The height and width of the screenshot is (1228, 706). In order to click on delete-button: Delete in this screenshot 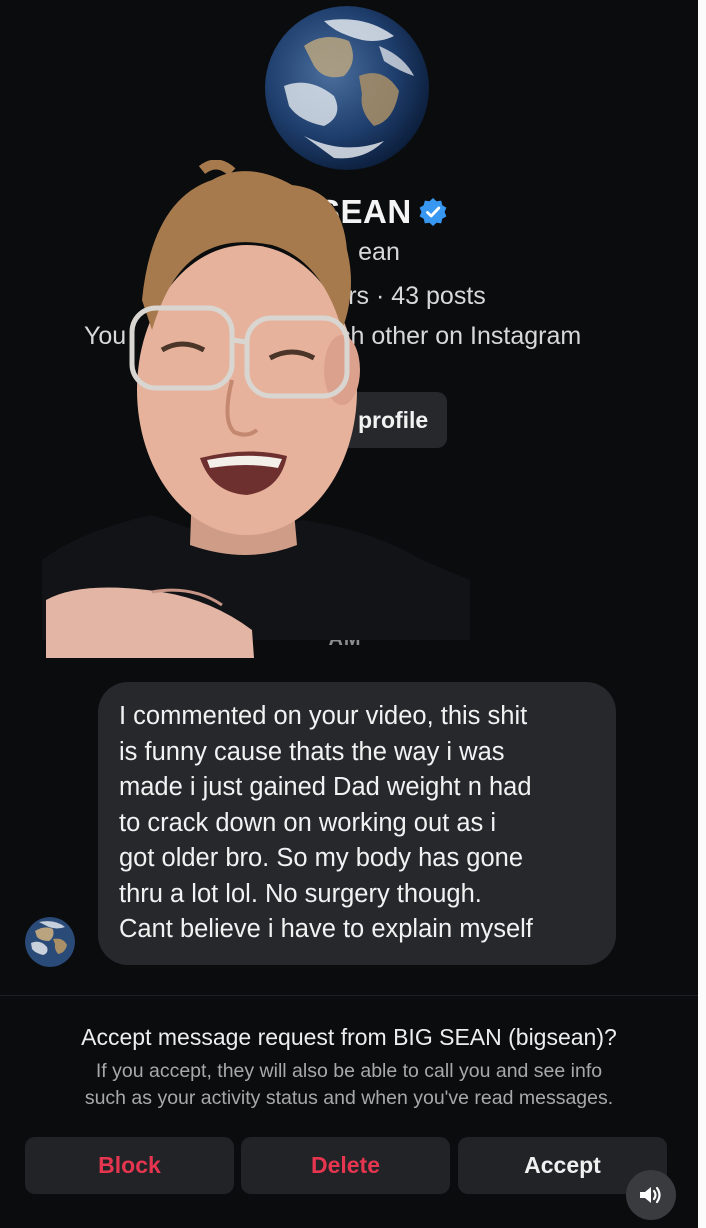, I will do `click(345, 1165)`.